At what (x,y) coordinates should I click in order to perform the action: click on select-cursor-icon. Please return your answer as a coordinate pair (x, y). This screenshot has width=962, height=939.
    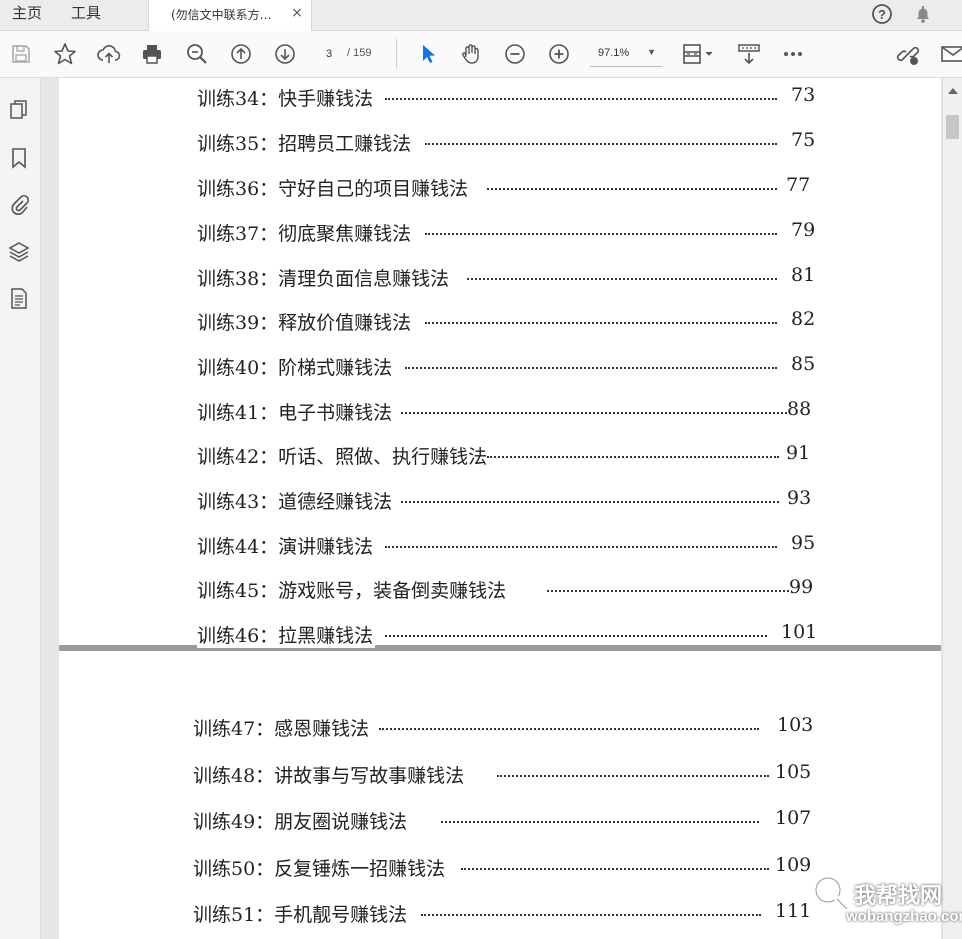
    Looking at the image, I should click on (427, 54).